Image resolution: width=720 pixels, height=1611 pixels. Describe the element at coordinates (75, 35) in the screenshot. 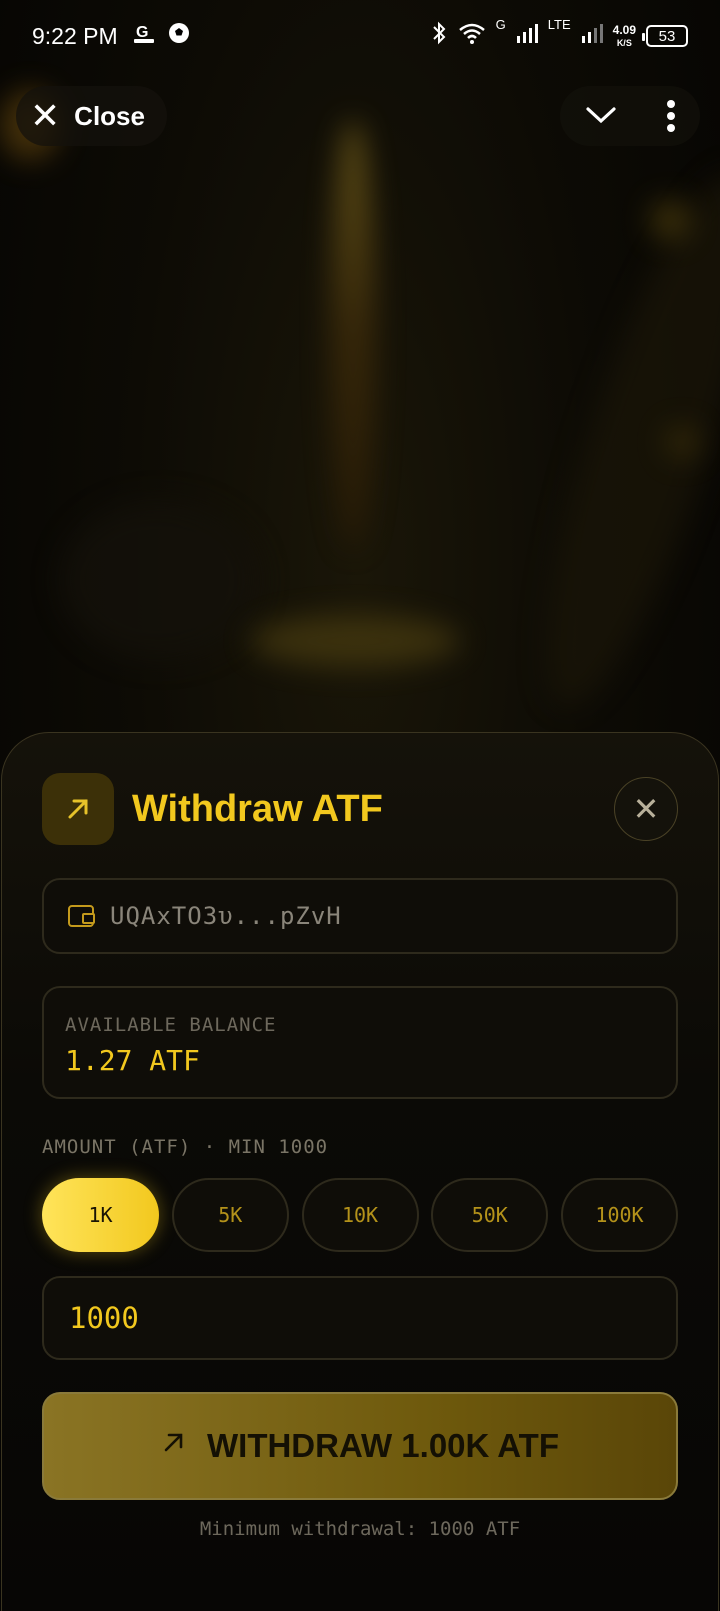

I see `status-time: 9:22 PM` at that location.